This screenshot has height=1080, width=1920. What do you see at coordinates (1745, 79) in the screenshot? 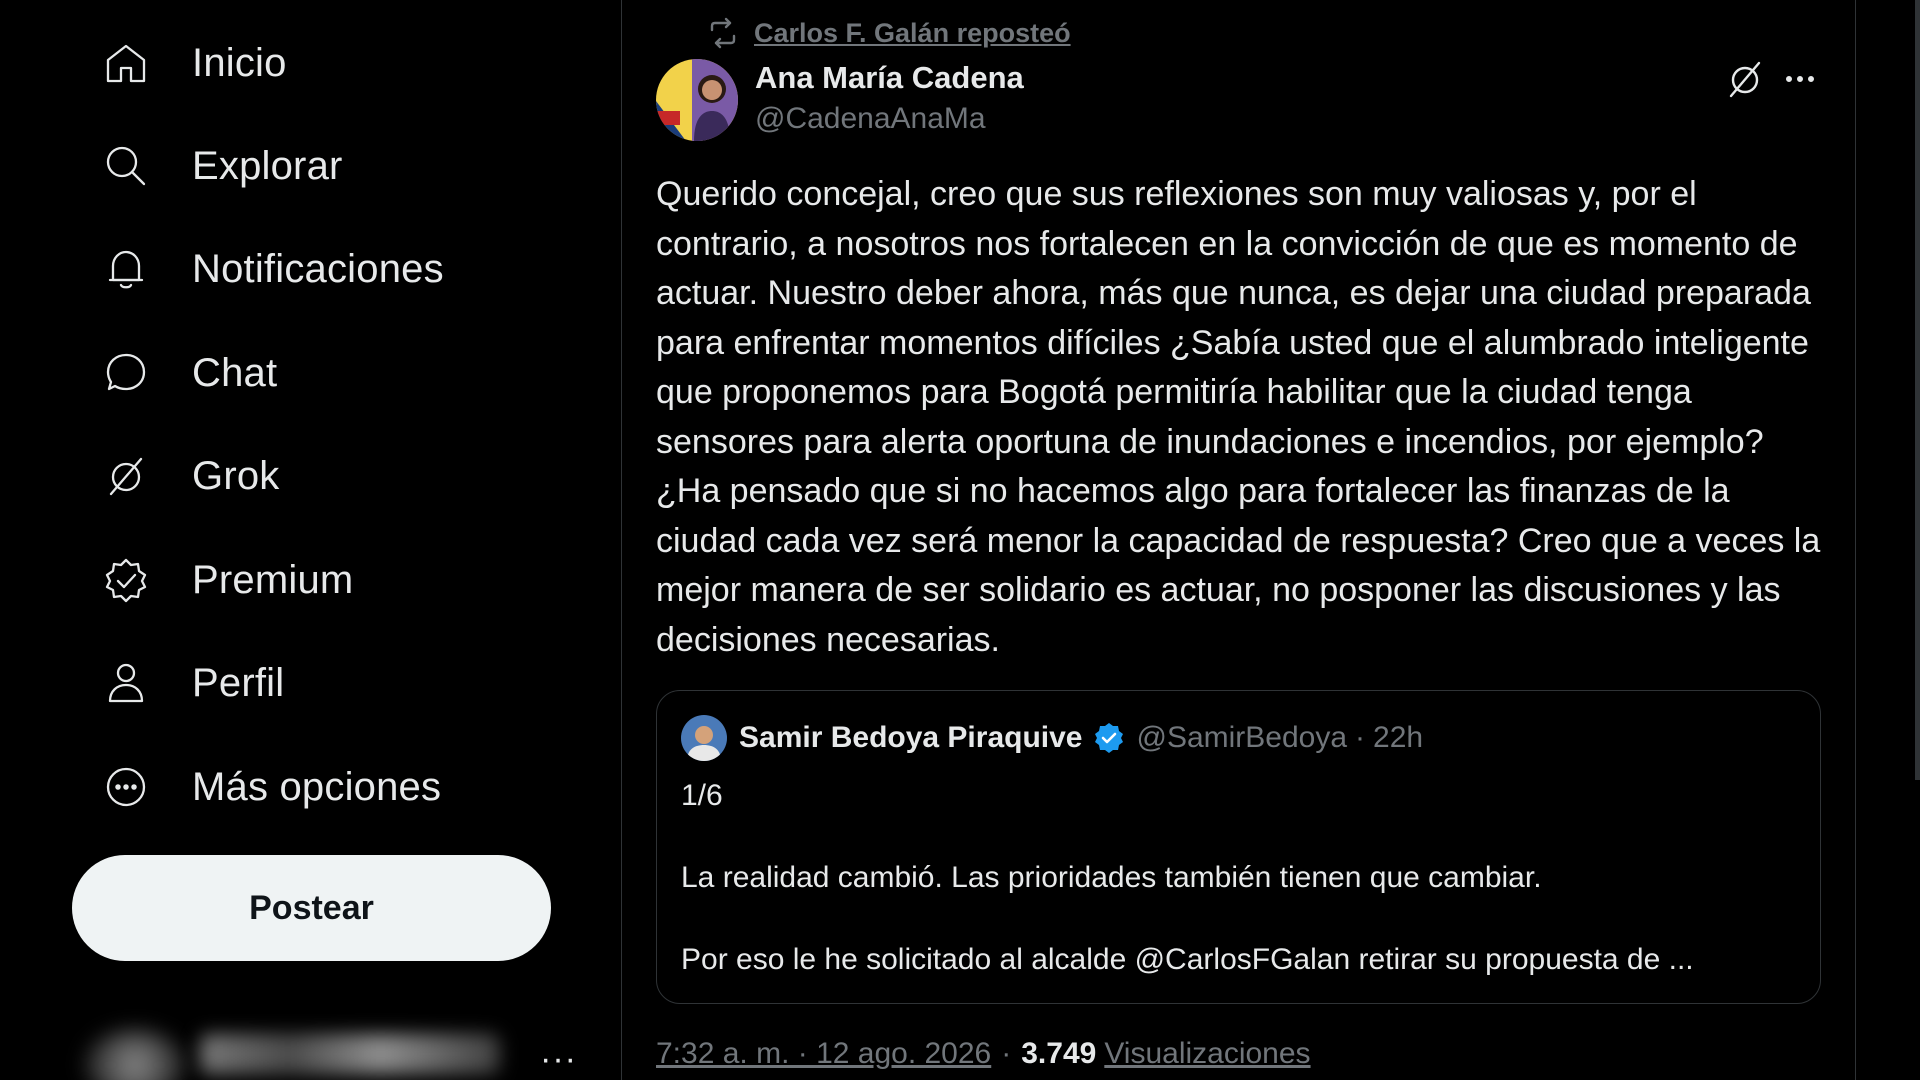
I see `grok-explain-icon` at bounding box center [1745, 79].